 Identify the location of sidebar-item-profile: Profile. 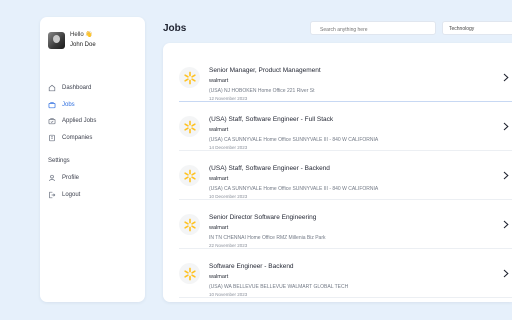
(64, 178).